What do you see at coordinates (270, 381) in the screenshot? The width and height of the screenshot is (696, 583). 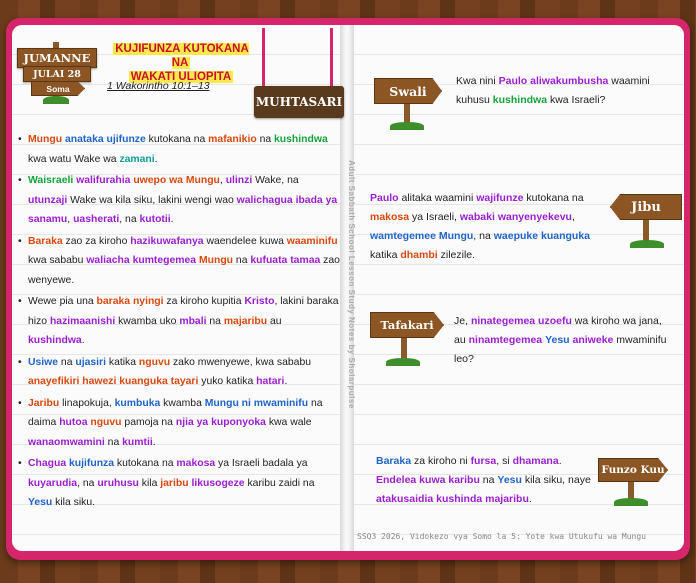 I see `highlighted-word: hatari` at bounding box center [270, 381].